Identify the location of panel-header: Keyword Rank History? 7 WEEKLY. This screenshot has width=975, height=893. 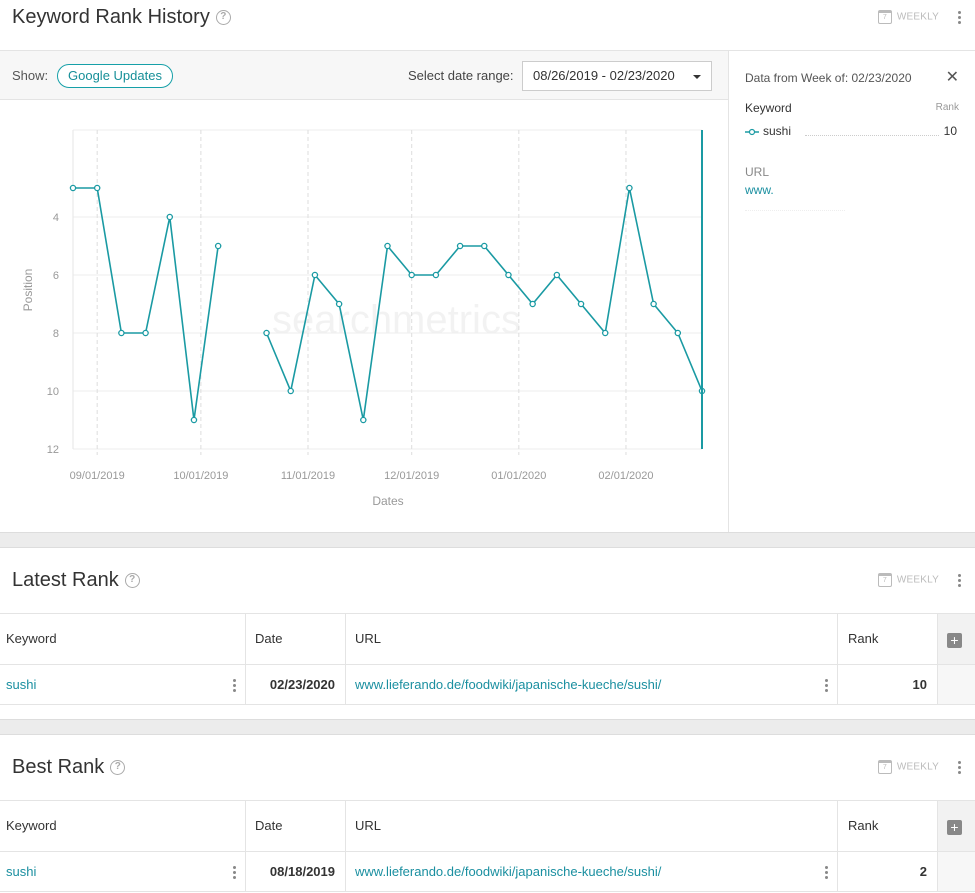
(487, 20).